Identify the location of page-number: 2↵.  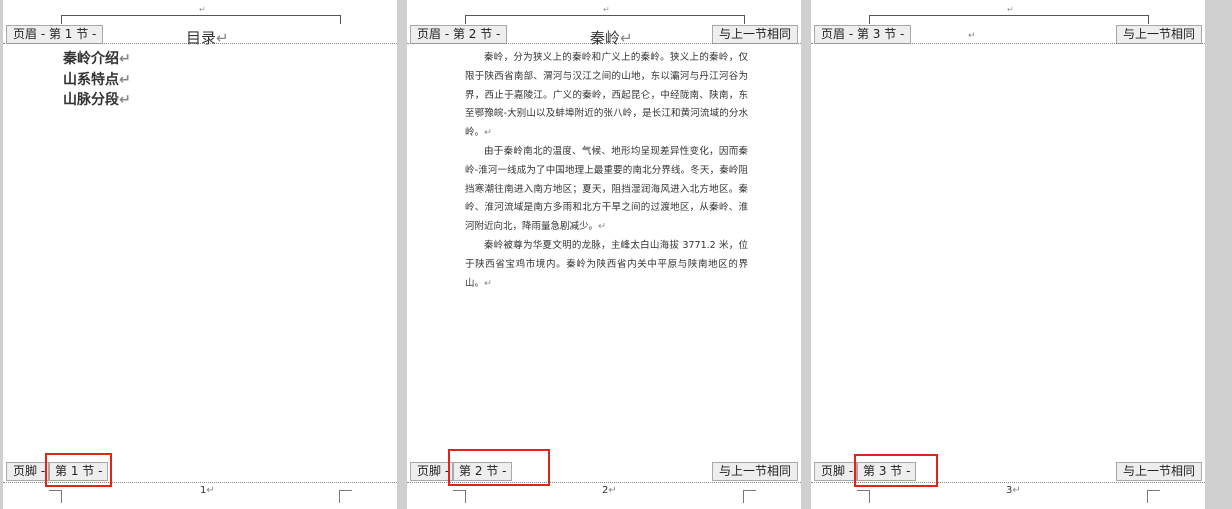
(609, 490).